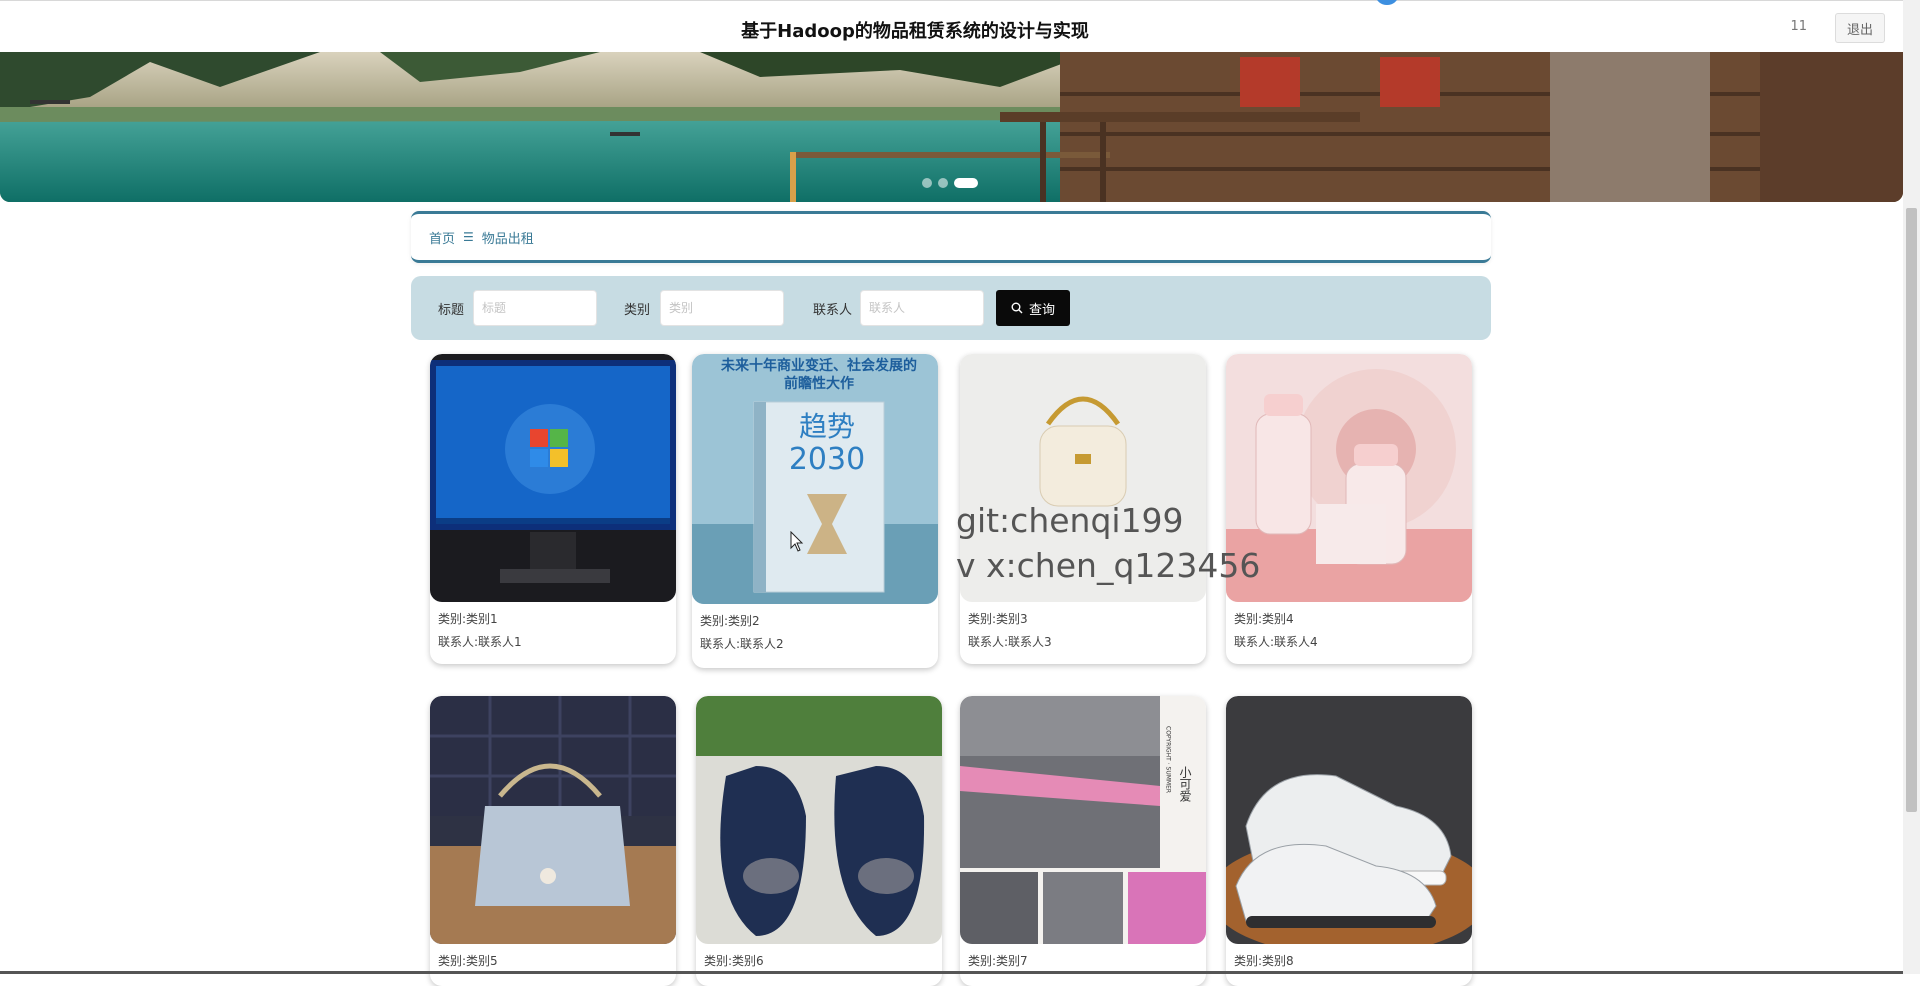 The height and width of the screenshot is (986, 1920). I want to click on floating-bubble-icon, so click(1387, 2).